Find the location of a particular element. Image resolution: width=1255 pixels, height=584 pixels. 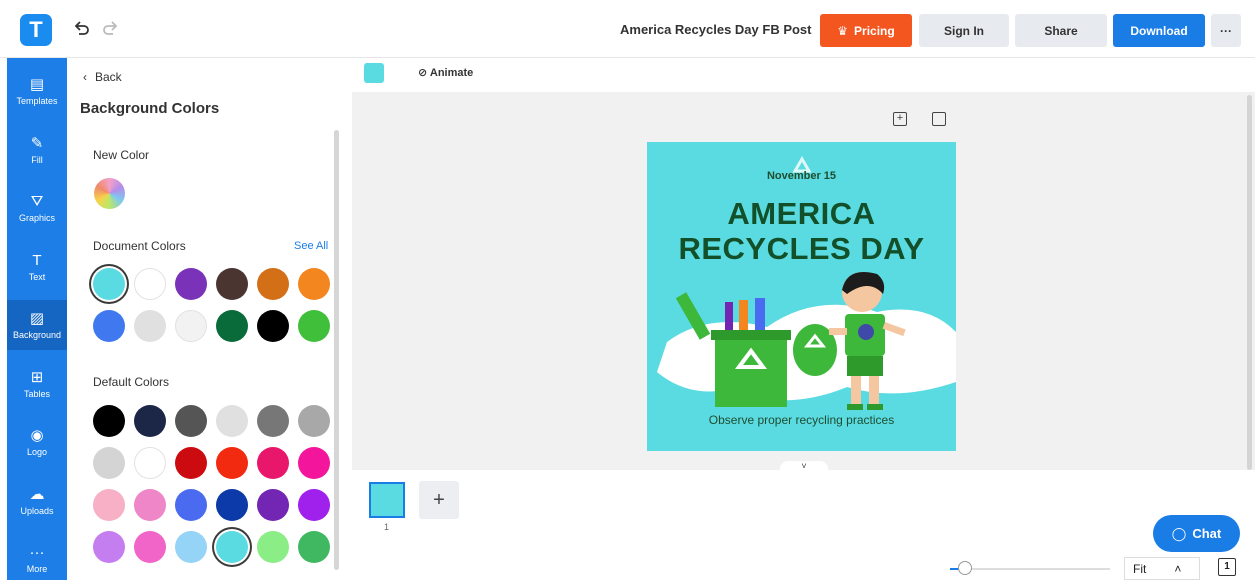

pricing-button: ♛ Pricing is located at coordinates (866, 30).